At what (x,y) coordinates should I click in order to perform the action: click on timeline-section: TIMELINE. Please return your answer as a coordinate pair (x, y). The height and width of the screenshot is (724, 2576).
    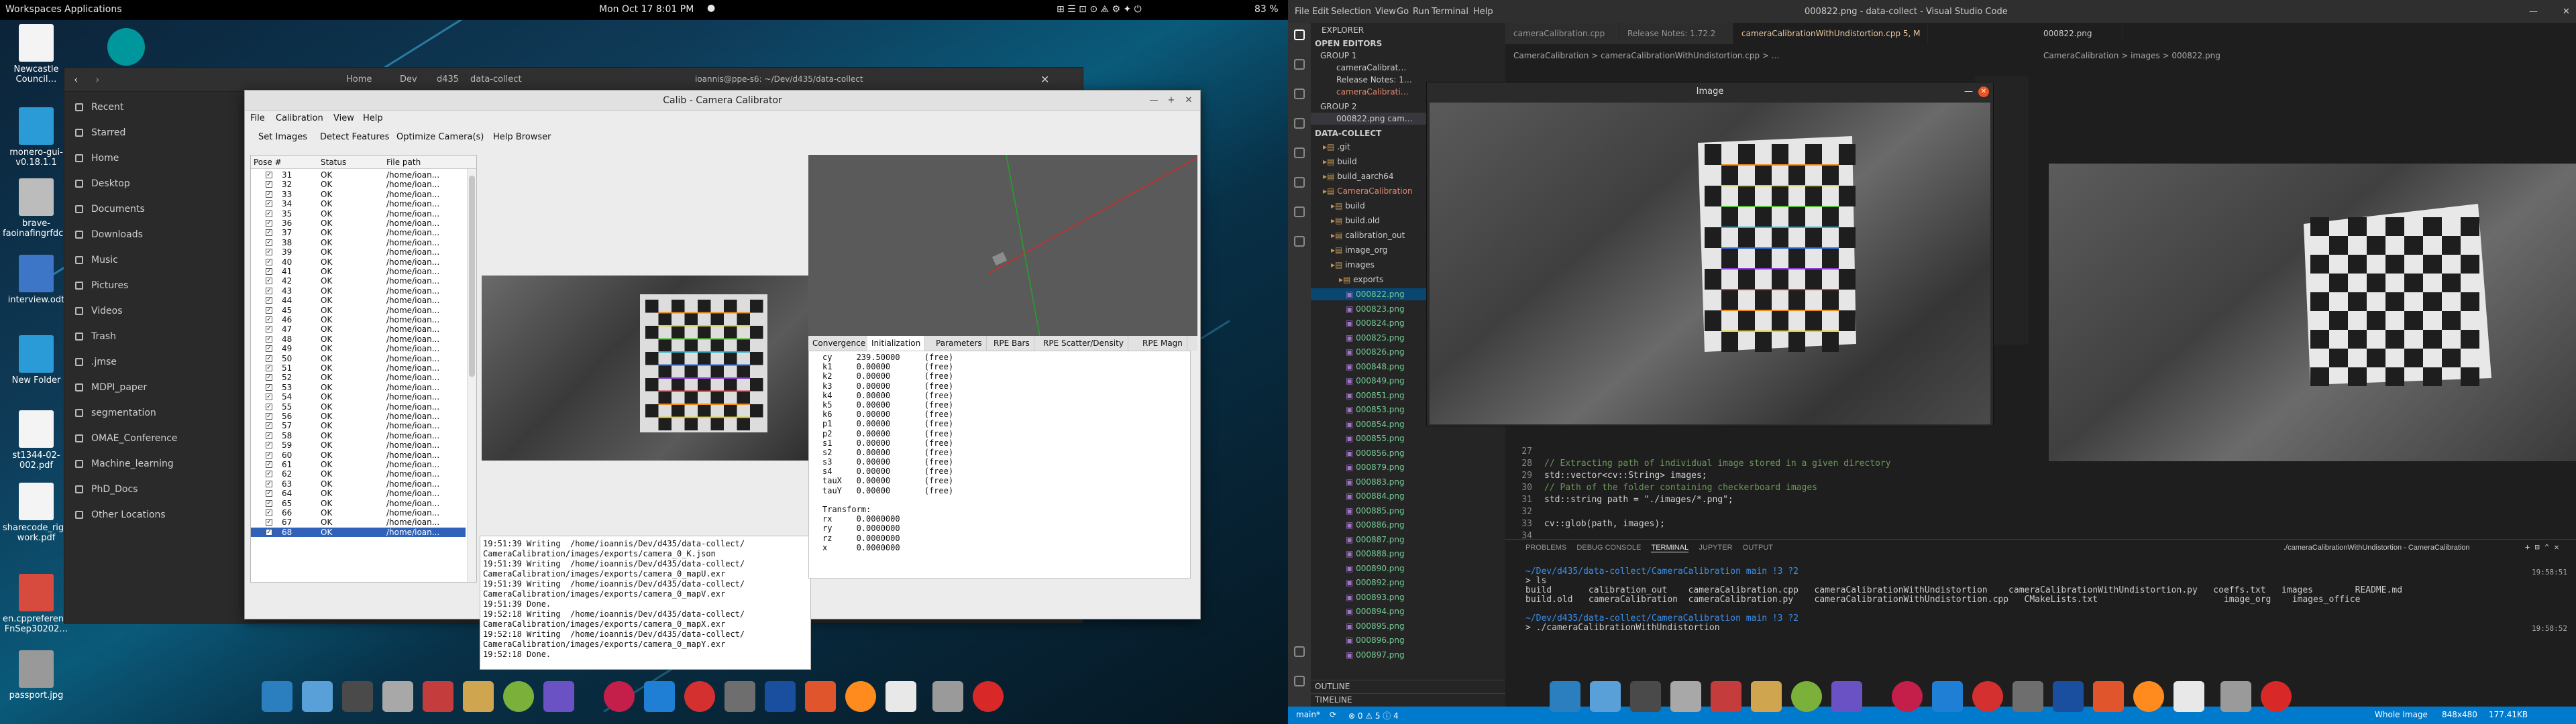
    Looking at the image, I should click on (1408, 699).